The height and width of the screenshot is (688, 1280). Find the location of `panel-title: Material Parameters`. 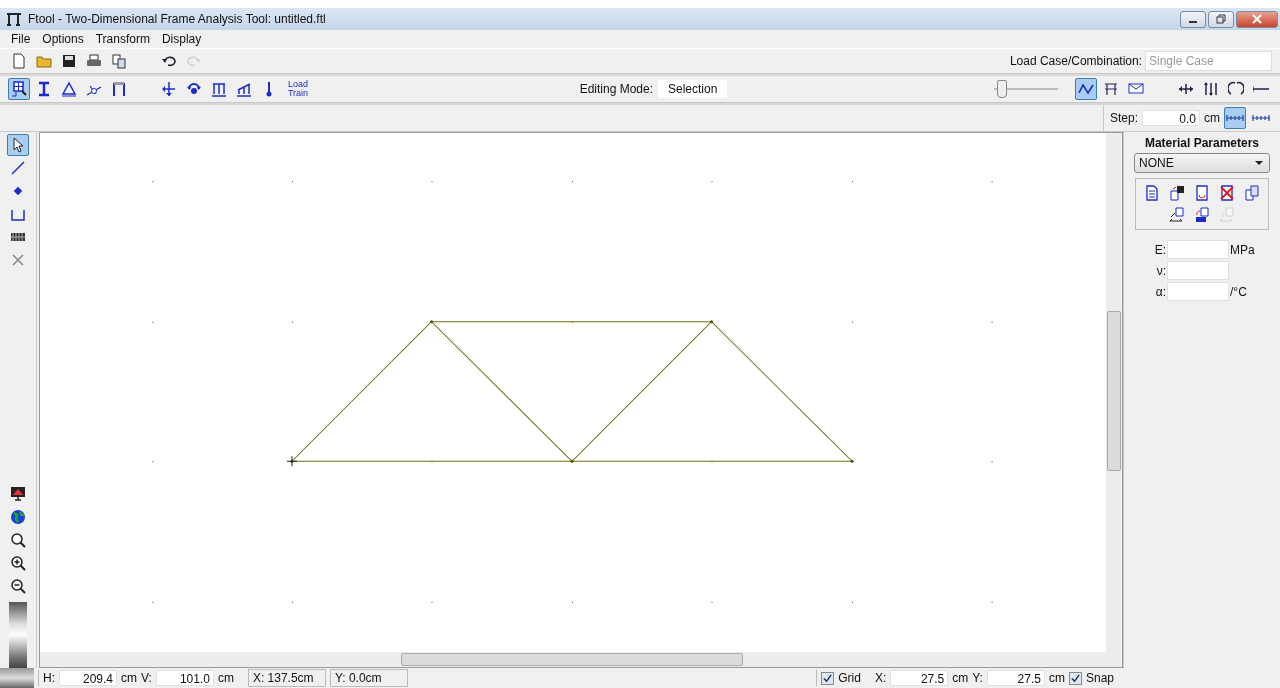

panel-title: Material Parameters is located at coordinates (1202, 143).